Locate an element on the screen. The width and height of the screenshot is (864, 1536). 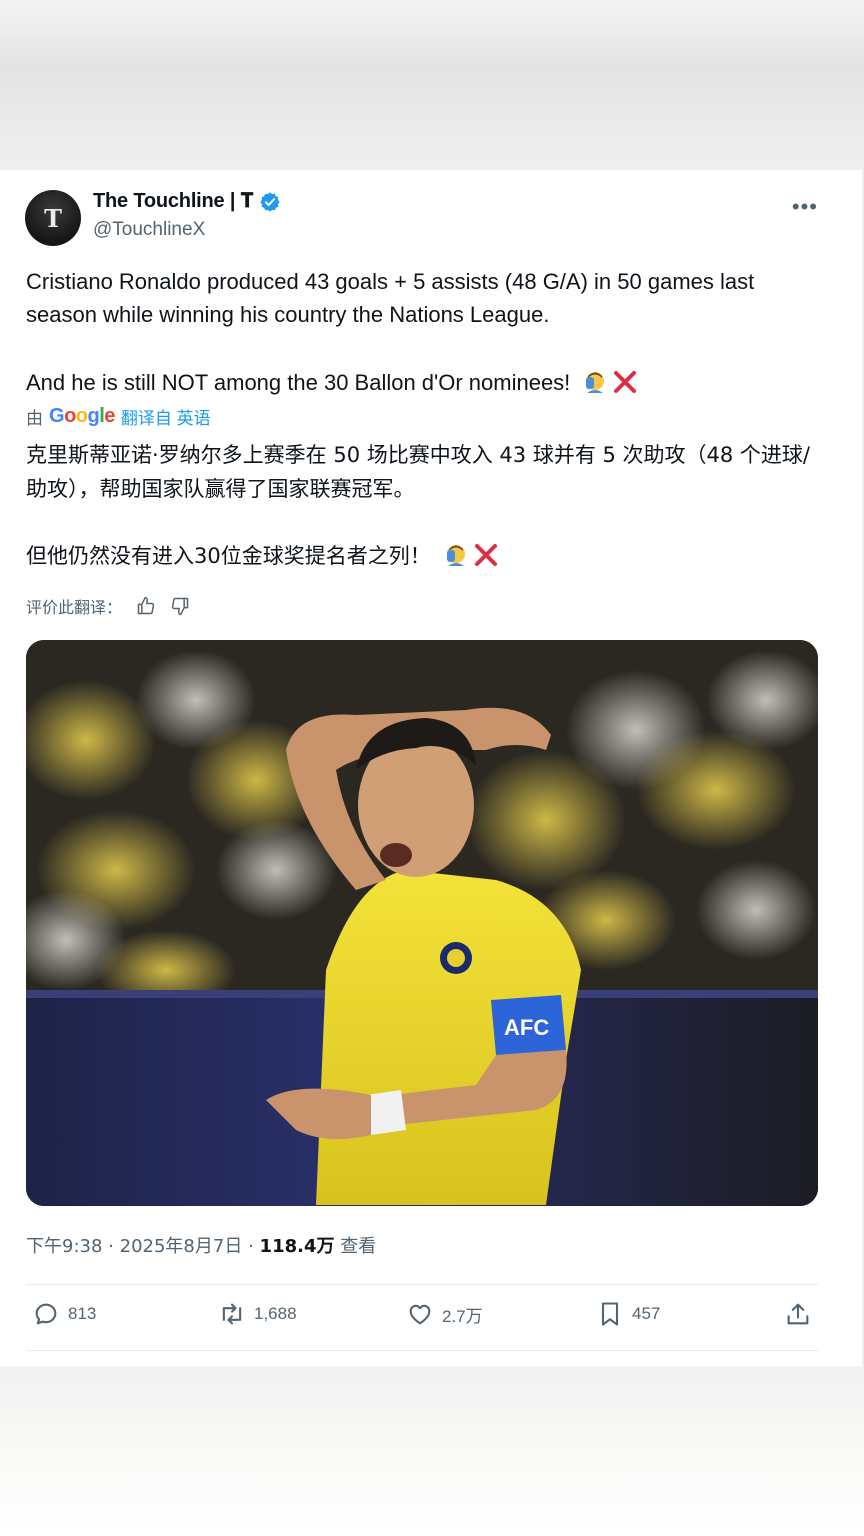
heart-icon is located at coordinates (420, 1314).